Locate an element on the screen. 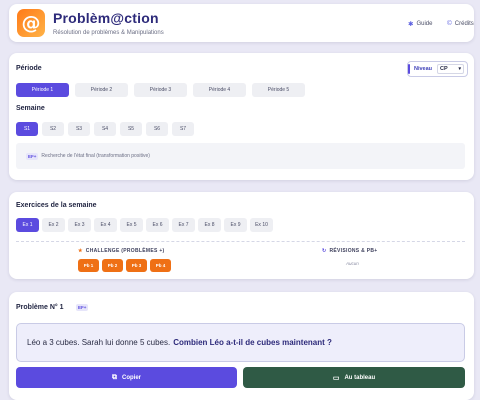 The width and height of the screenshot is (480, 400). week-tab-2: S2 is located at coordinates (53, 129).